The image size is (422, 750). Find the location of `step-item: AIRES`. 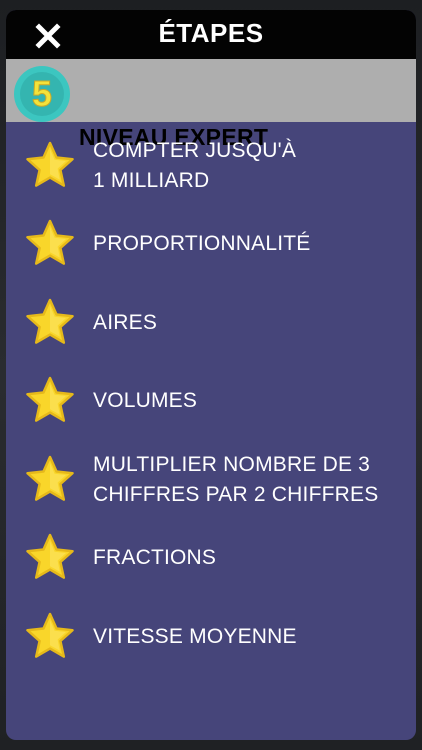

step-item: AIRES is located at coordinates (211, 322).